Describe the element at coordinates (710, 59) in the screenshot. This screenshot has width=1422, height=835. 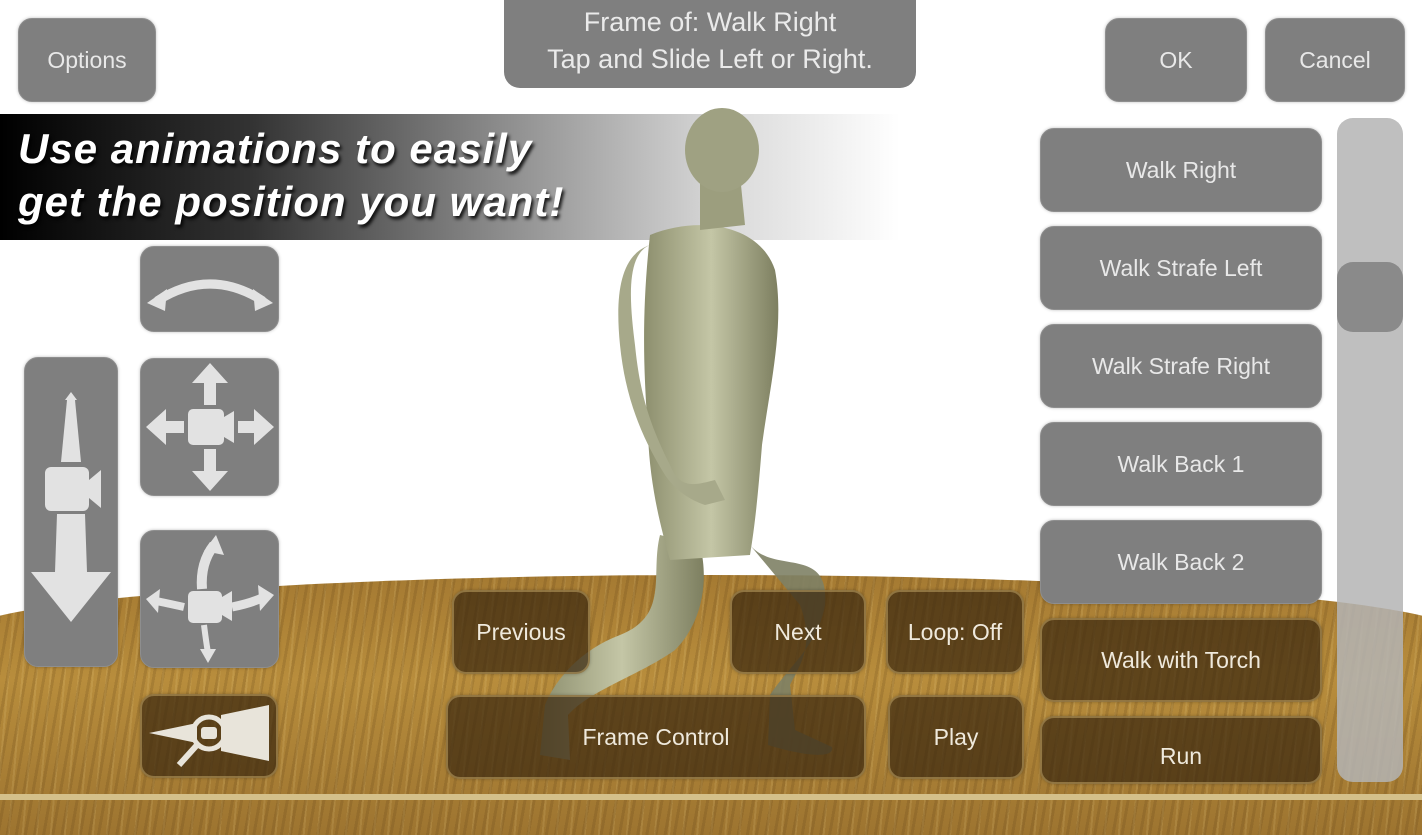
I see `status-line-2: Tap and Slide Left or Right.` at that location.